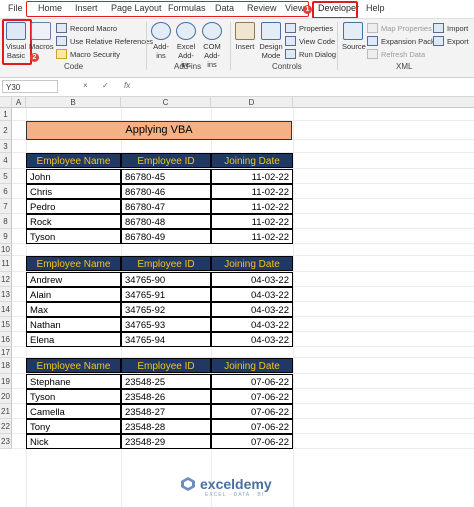  What do you see at coordinates (104, 41) in the screenshot?
I see `relative-references-button: Use Relative References` at bounding box center [104, 41].